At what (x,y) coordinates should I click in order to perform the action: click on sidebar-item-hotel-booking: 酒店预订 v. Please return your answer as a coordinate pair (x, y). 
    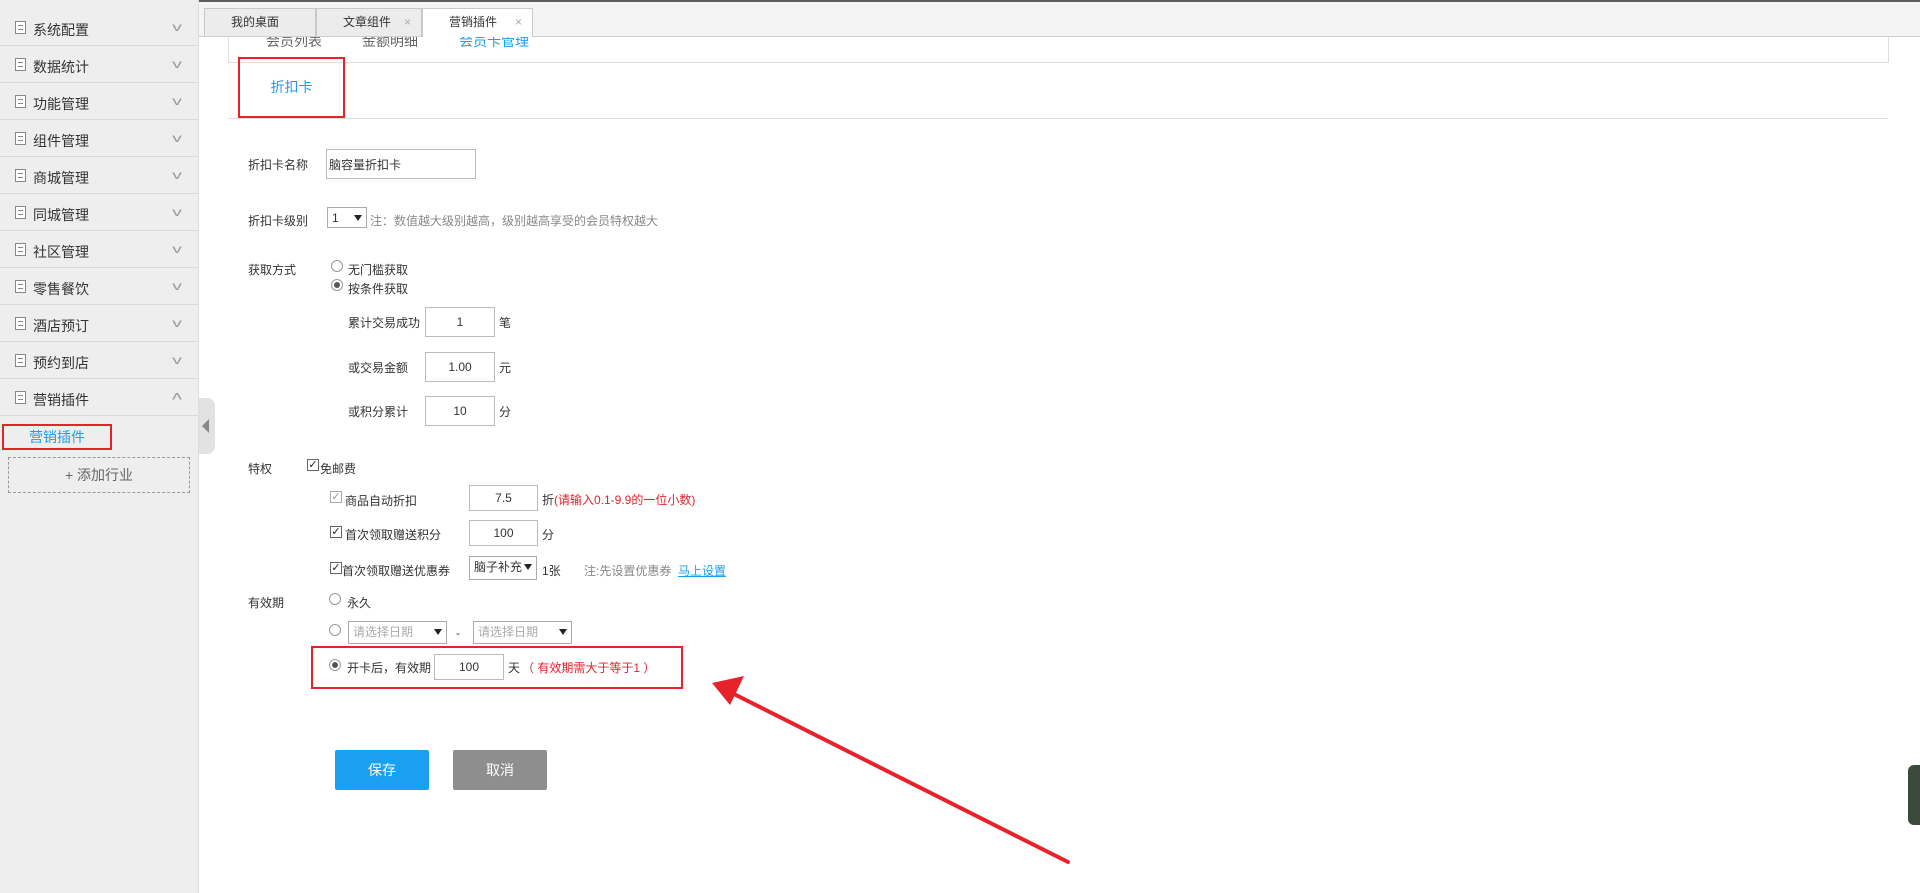
    Looking at the image, I should click on (99, 324).